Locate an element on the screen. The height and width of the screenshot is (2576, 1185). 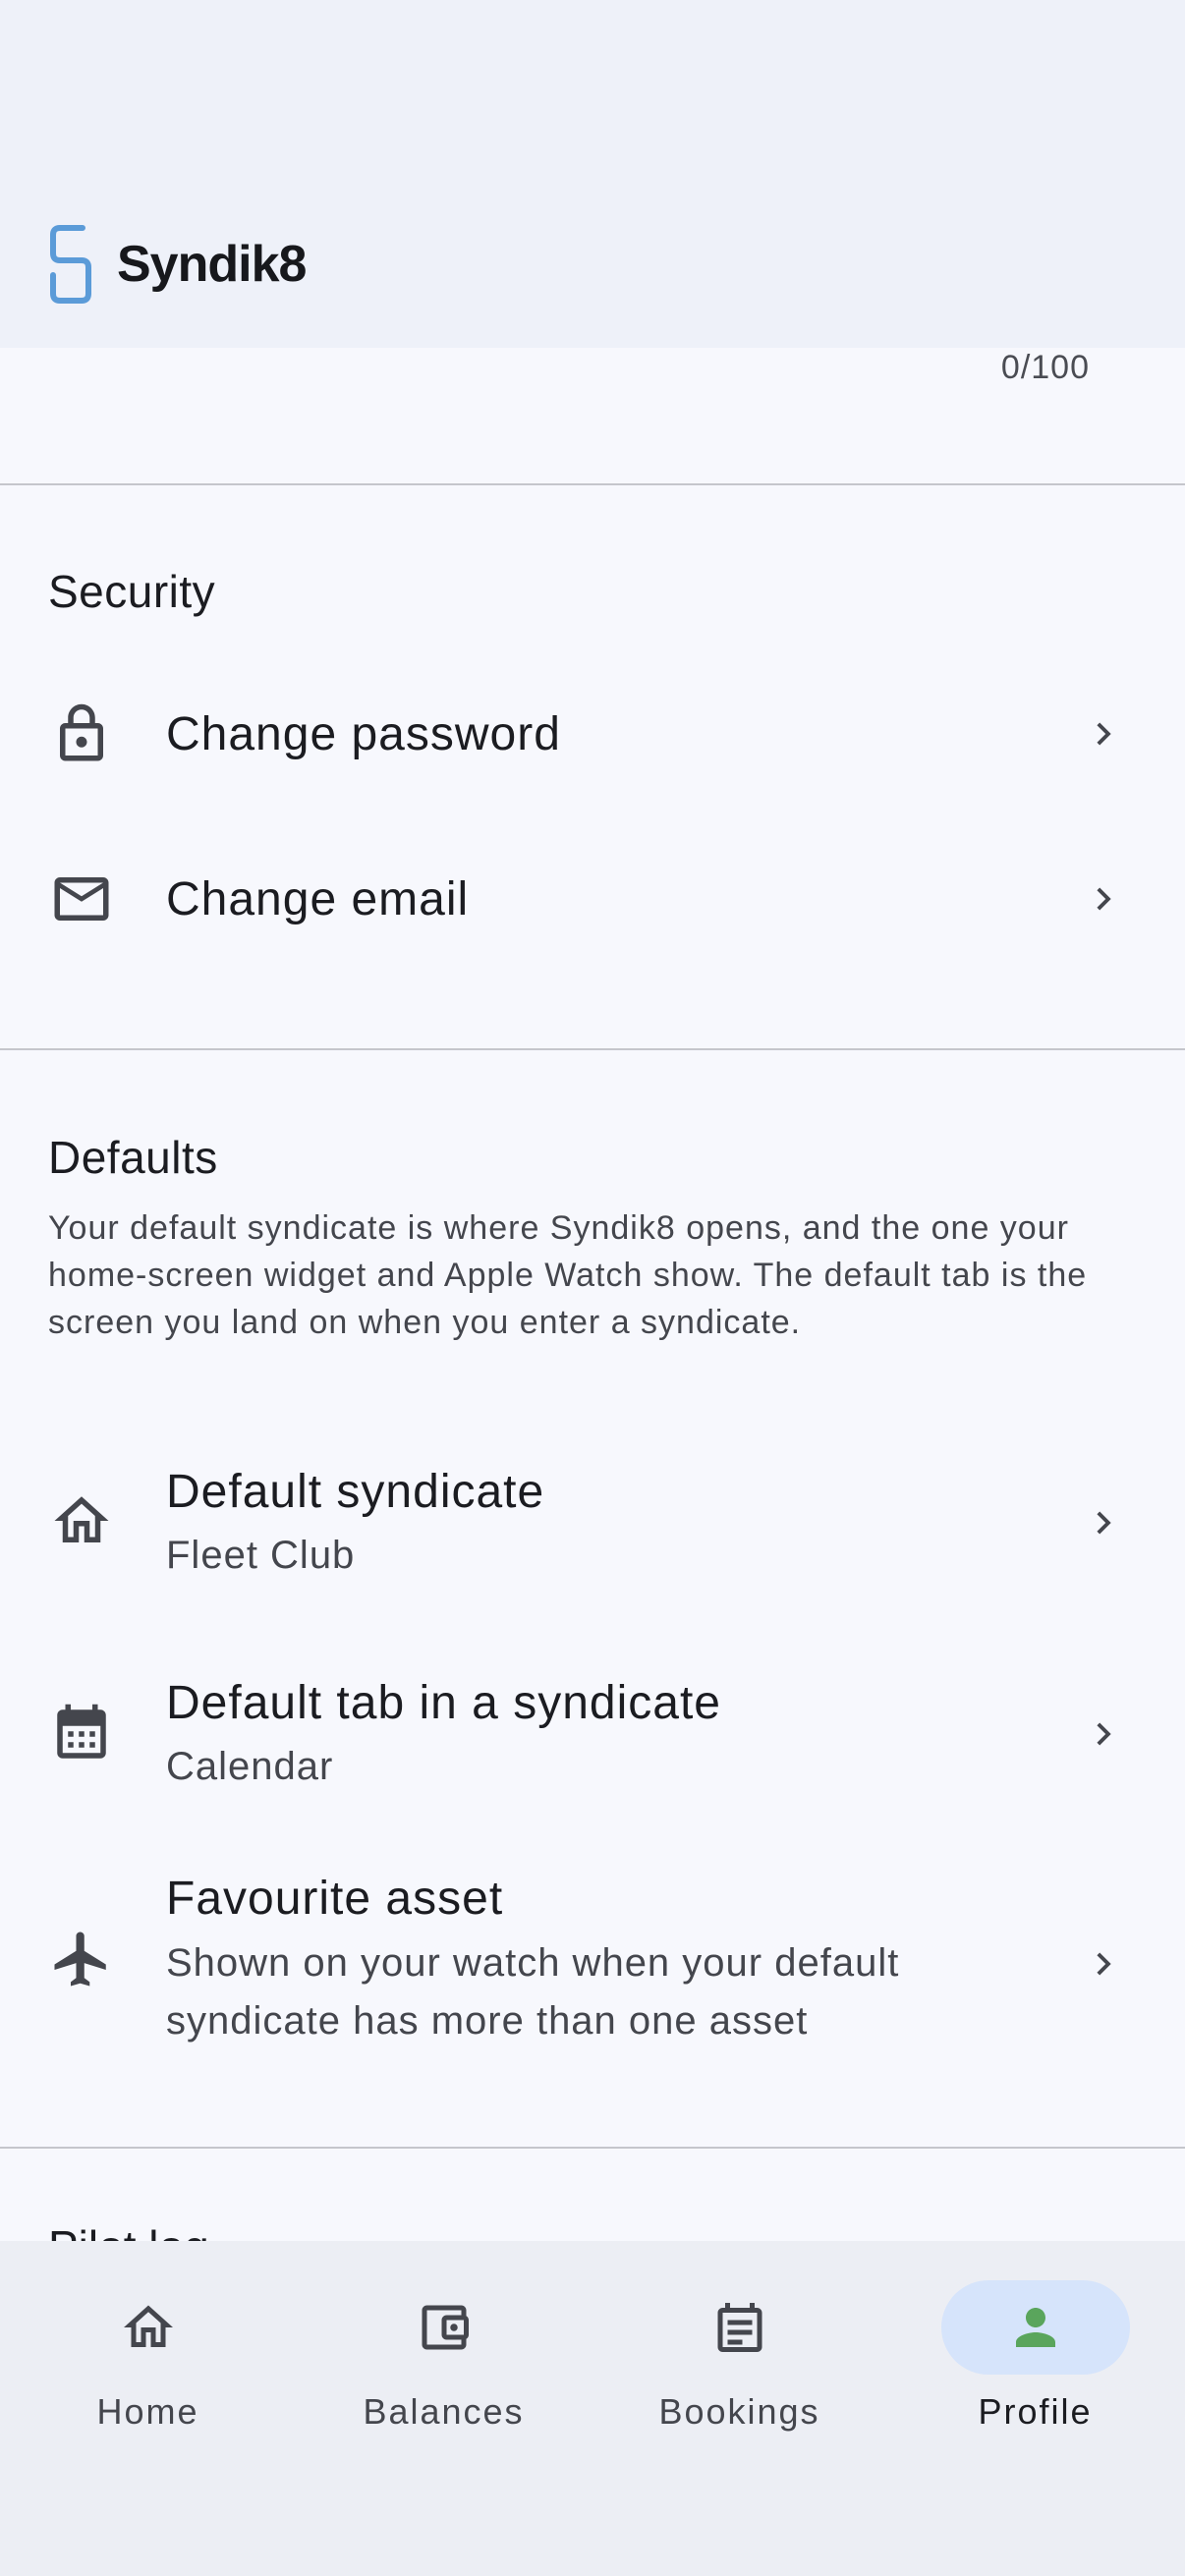
security-section-title: Security is located at coordinates (132, 591).